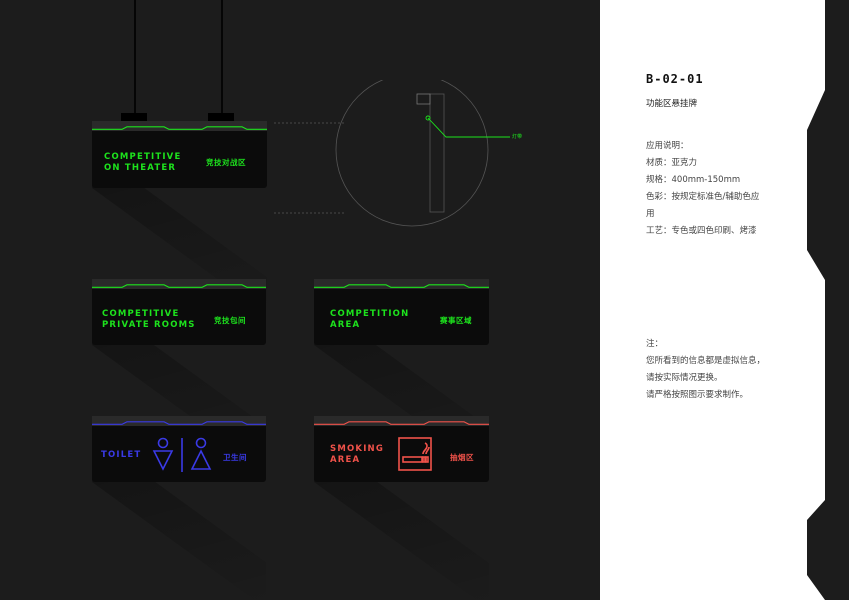 Image resolution: width=849 pixels, height=600 pixels. Describe the element at coordinates (235, 457) in the screenshot. I see `sign-label-cn: 卫生间` at that location.